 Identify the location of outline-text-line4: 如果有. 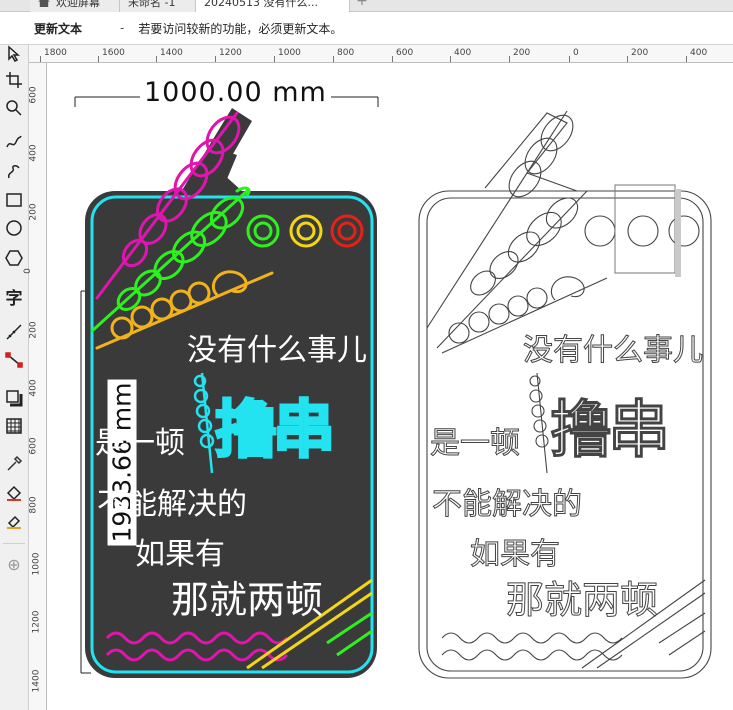
(515, 551).